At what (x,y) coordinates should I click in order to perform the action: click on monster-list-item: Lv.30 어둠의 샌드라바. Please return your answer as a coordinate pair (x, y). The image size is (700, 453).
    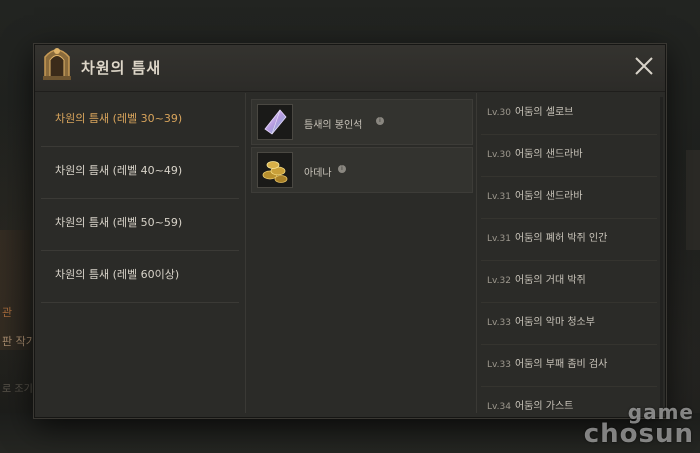
    Looking at the image, I should click on (569, 156).